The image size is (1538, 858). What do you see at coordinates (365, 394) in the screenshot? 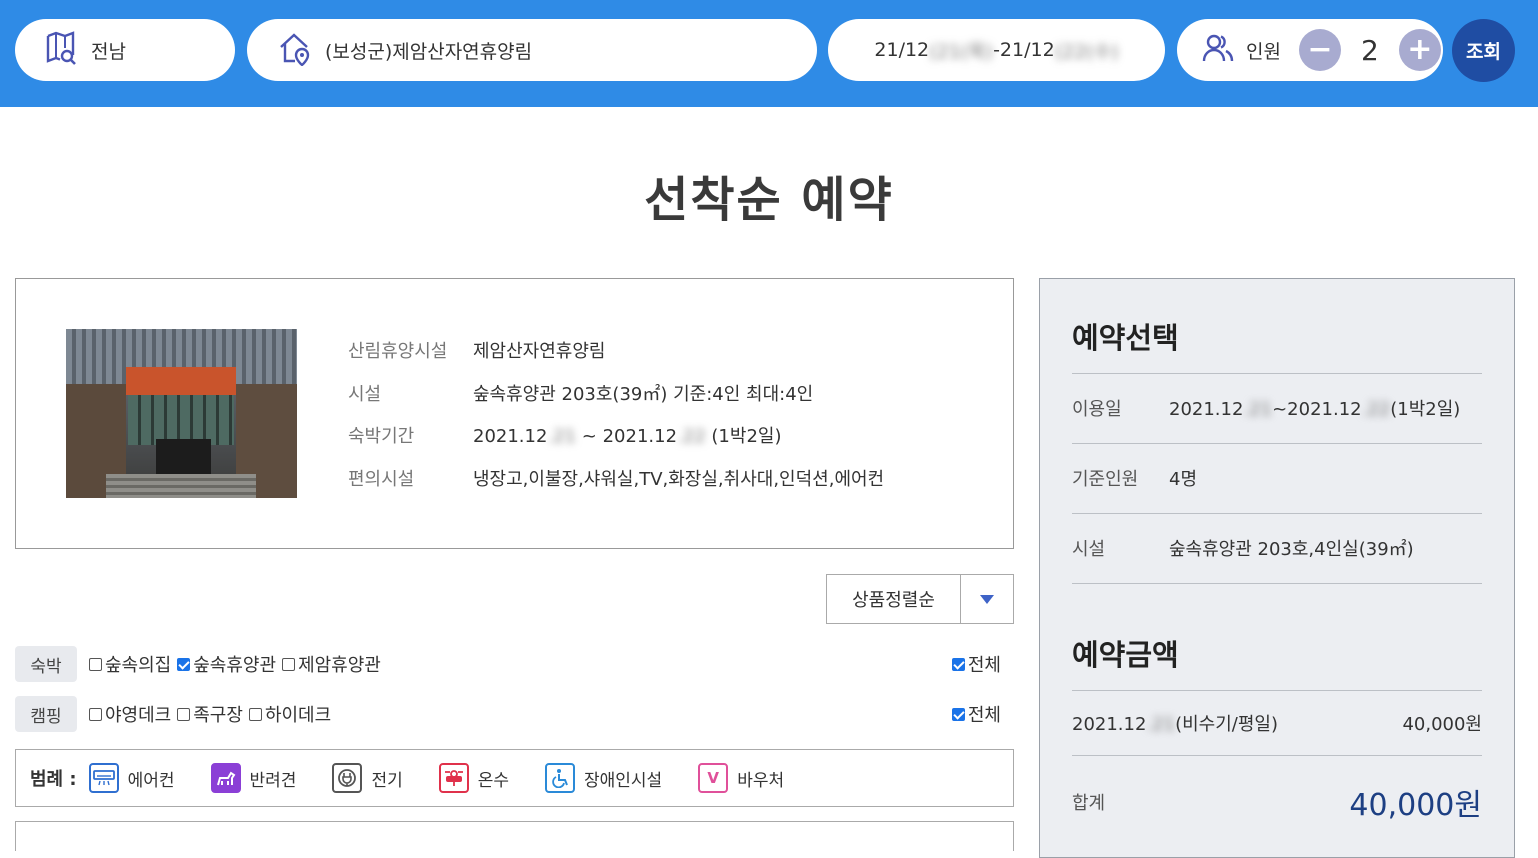
I see `facility-row-label: 시설` at bounding box center [365, 394].